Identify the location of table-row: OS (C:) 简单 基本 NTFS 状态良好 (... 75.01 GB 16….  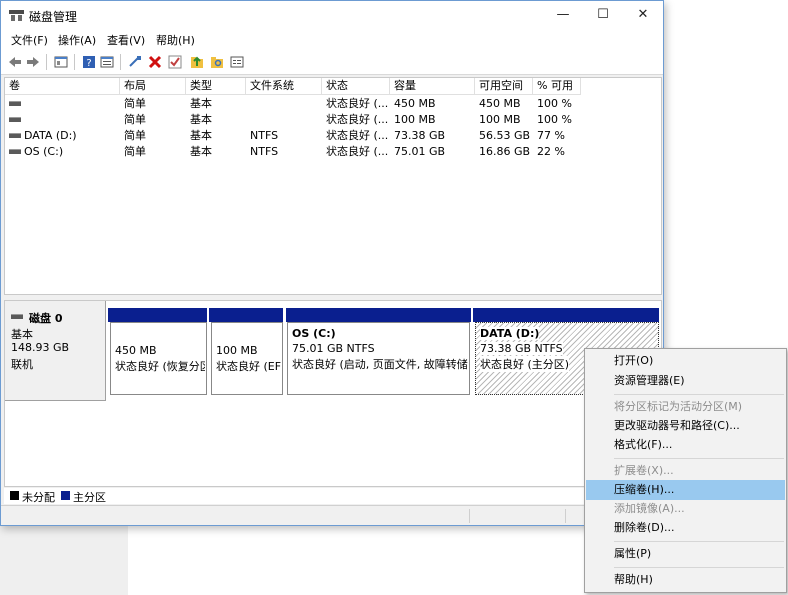
(333, 152).